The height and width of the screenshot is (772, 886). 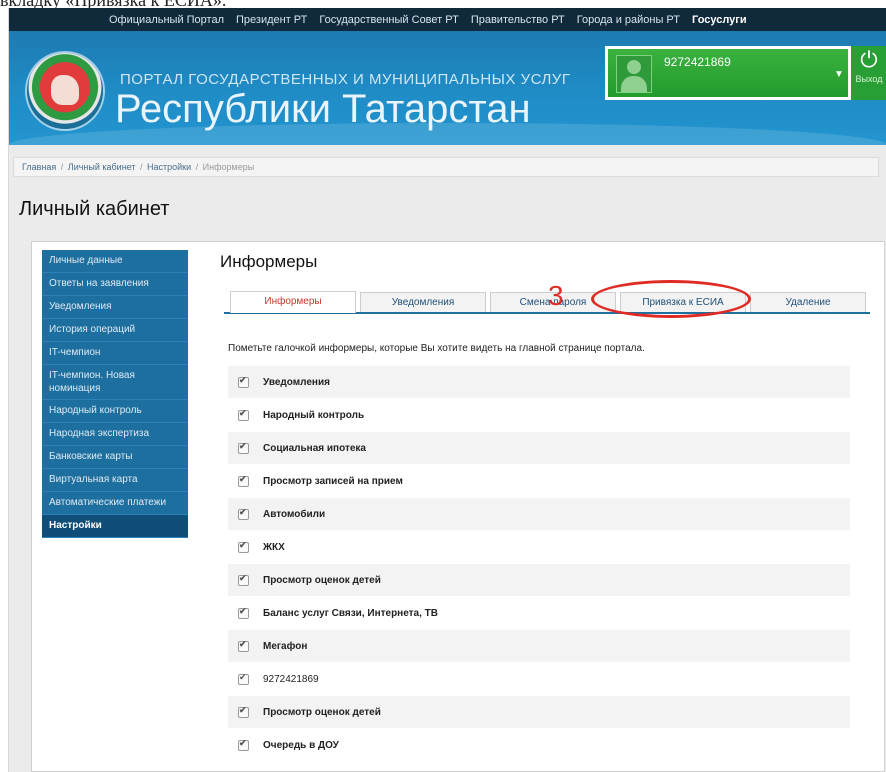 What do you see at coordinates (115, 503) in the screenshot?
I see `sidebar-item-auto-payments: Автоматические платежи` at bounding box center [115, 503].